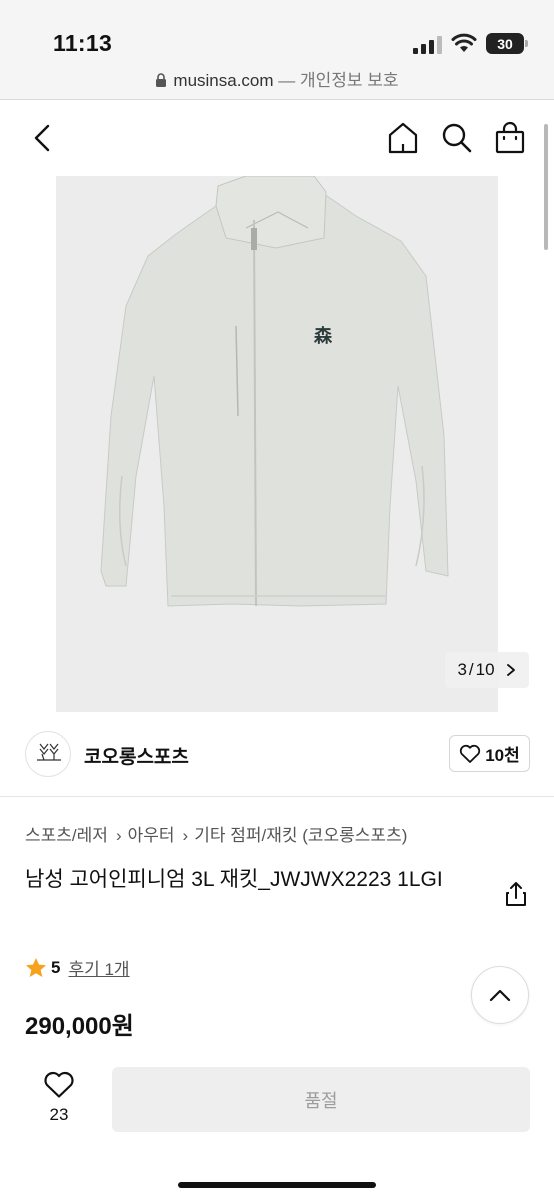 This screenshot has width=554, height=1200. What do you see at coordinates (59, 1114) in the screenshot?
I see `product-like-count: 23` at bounding box center [59, 1114].